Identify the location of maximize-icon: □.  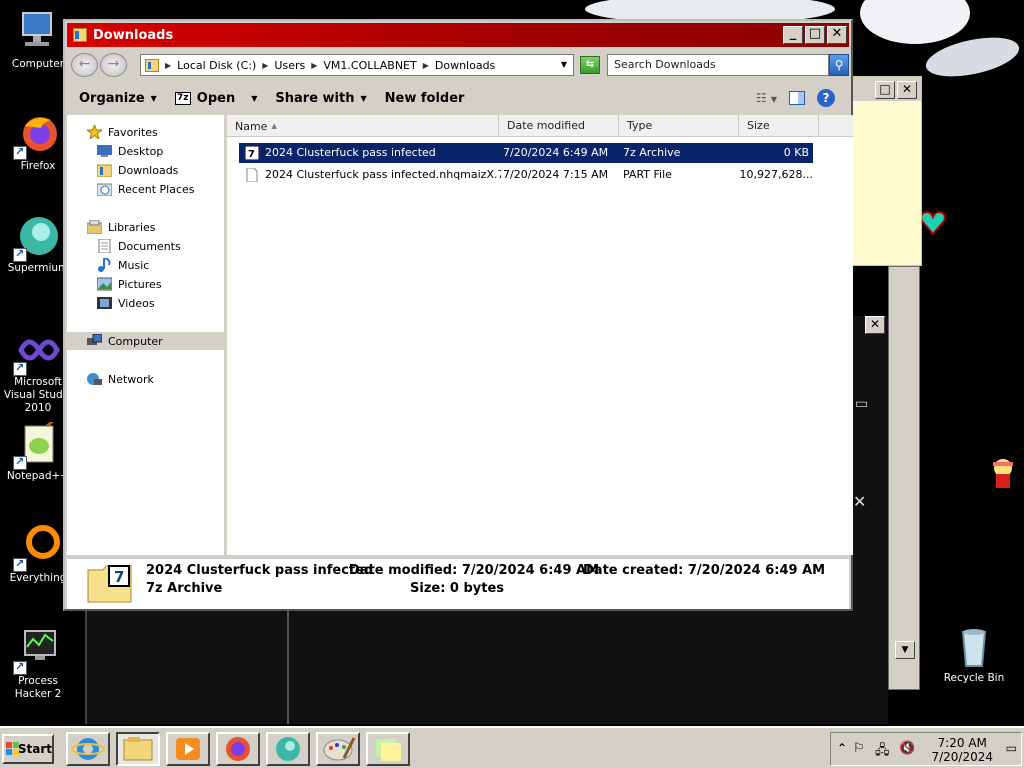
(885, 90).